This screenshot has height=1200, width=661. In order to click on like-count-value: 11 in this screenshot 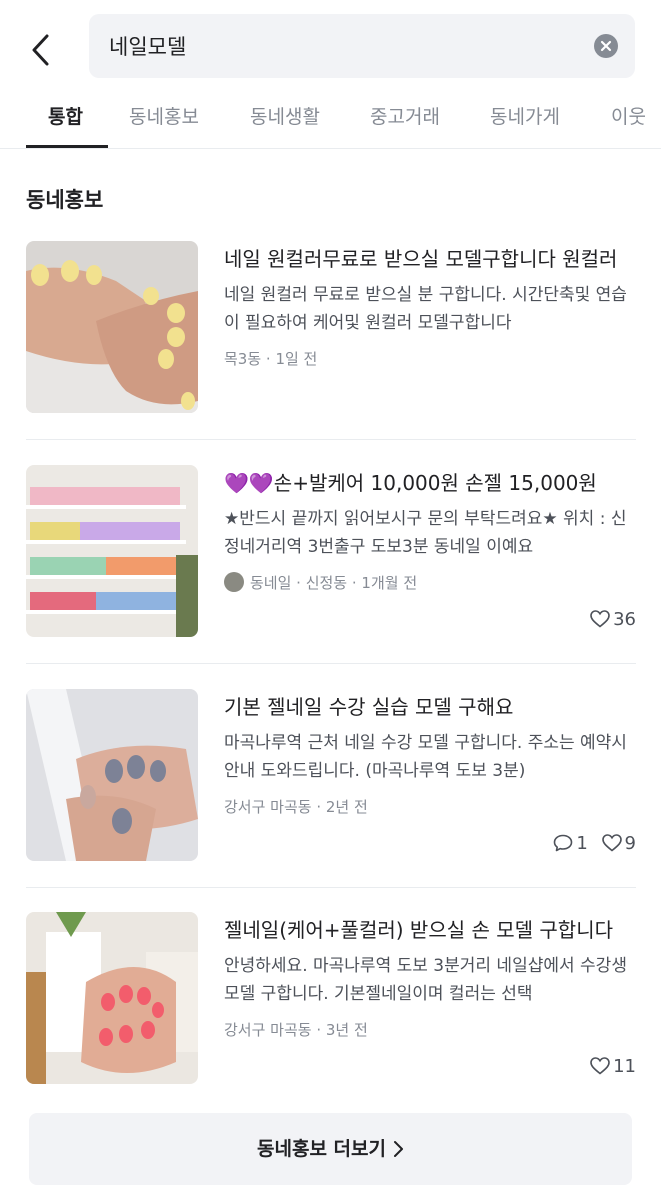, I will do `click(624, 1066)`.